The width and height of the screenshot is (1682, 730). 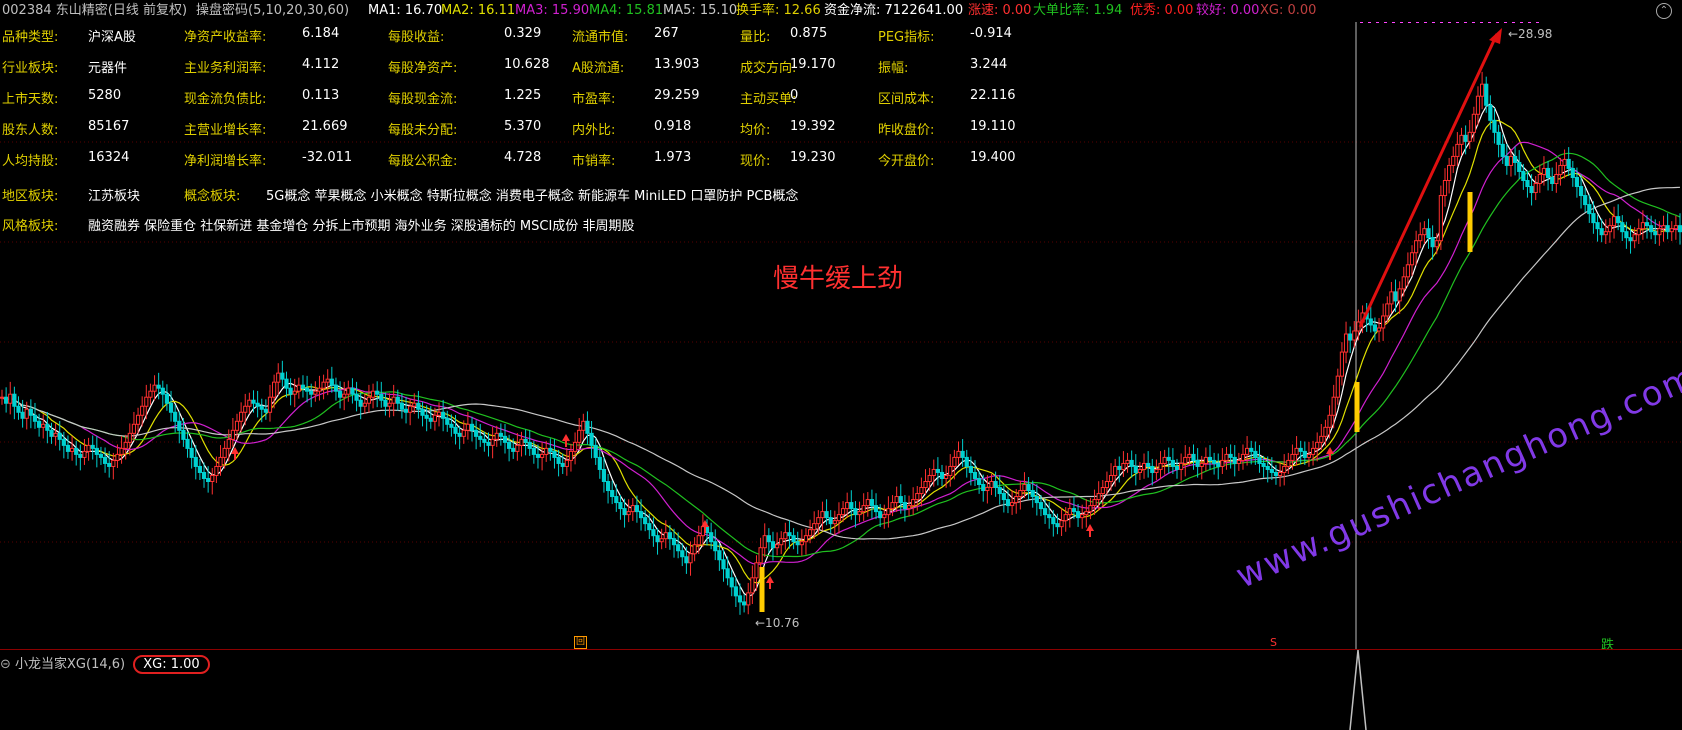 What do you see at coordinates (527, 64) in the screenshot?
I see `info-value: 10.628` at bounding box center [527, 64].